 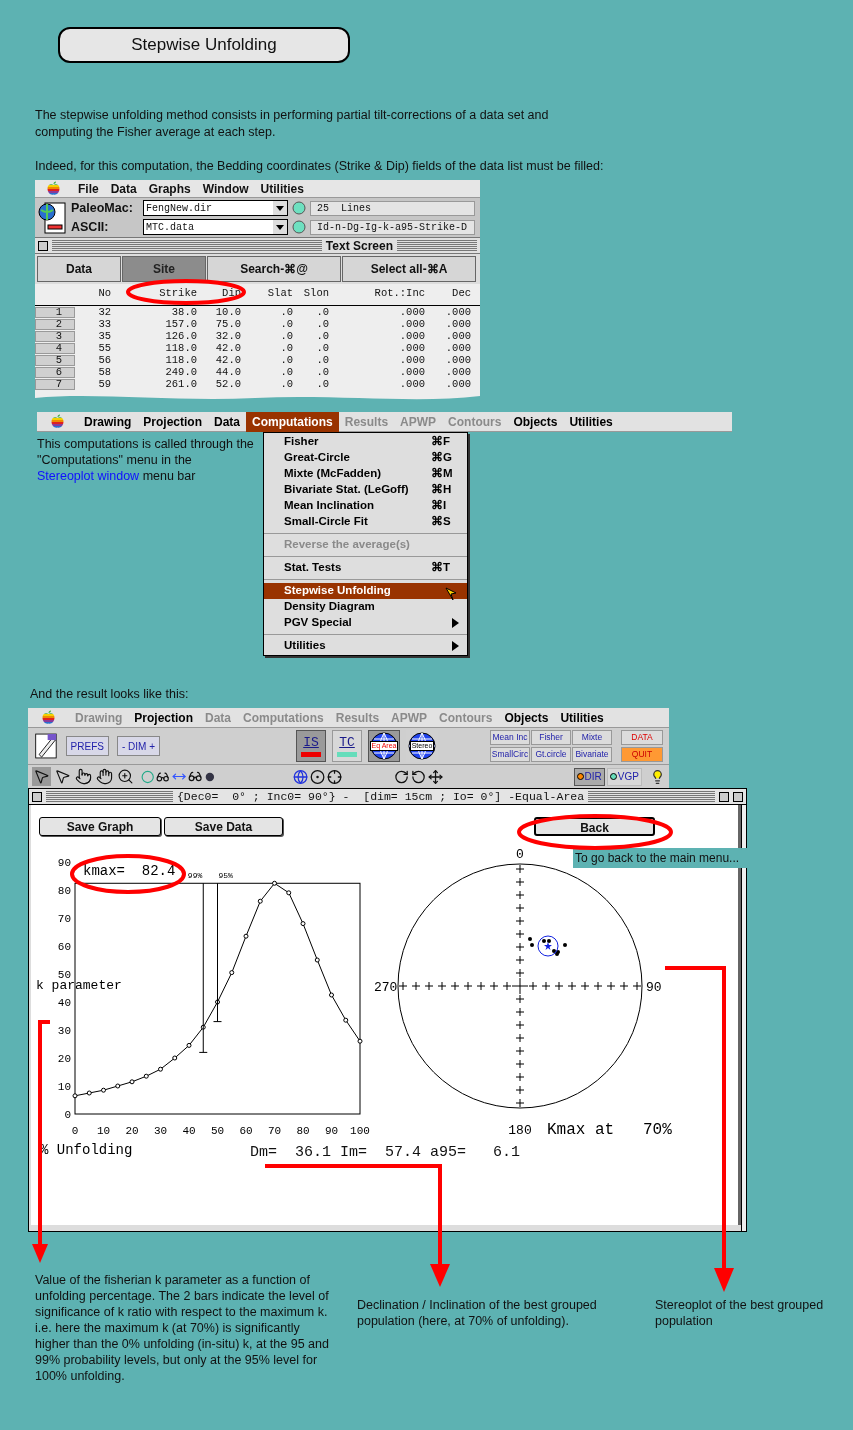 I want to click on menu-item: Stat. Tests ⌘T, so click(x=365, y=568).